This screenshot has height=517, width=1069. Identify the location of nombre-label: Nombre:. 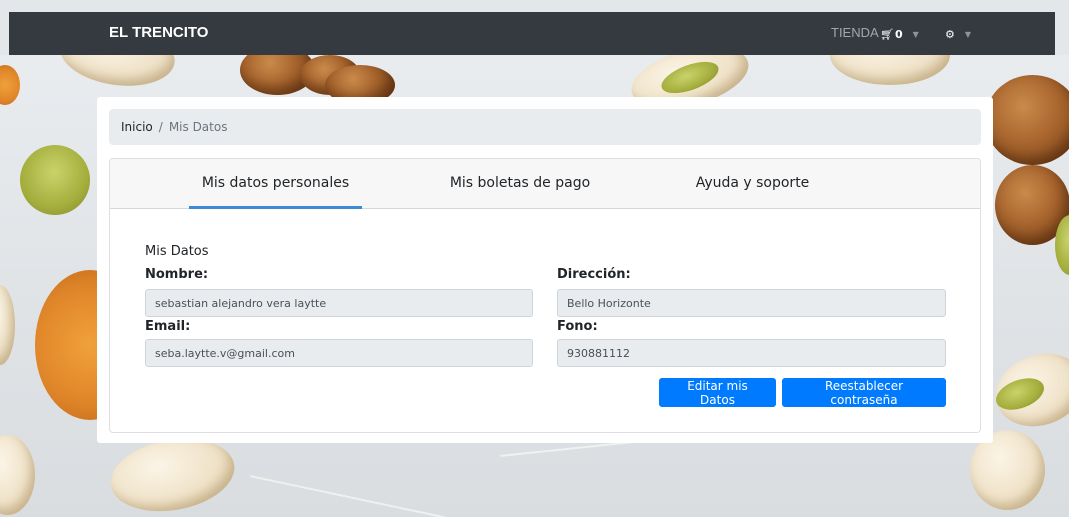
(177, 274).